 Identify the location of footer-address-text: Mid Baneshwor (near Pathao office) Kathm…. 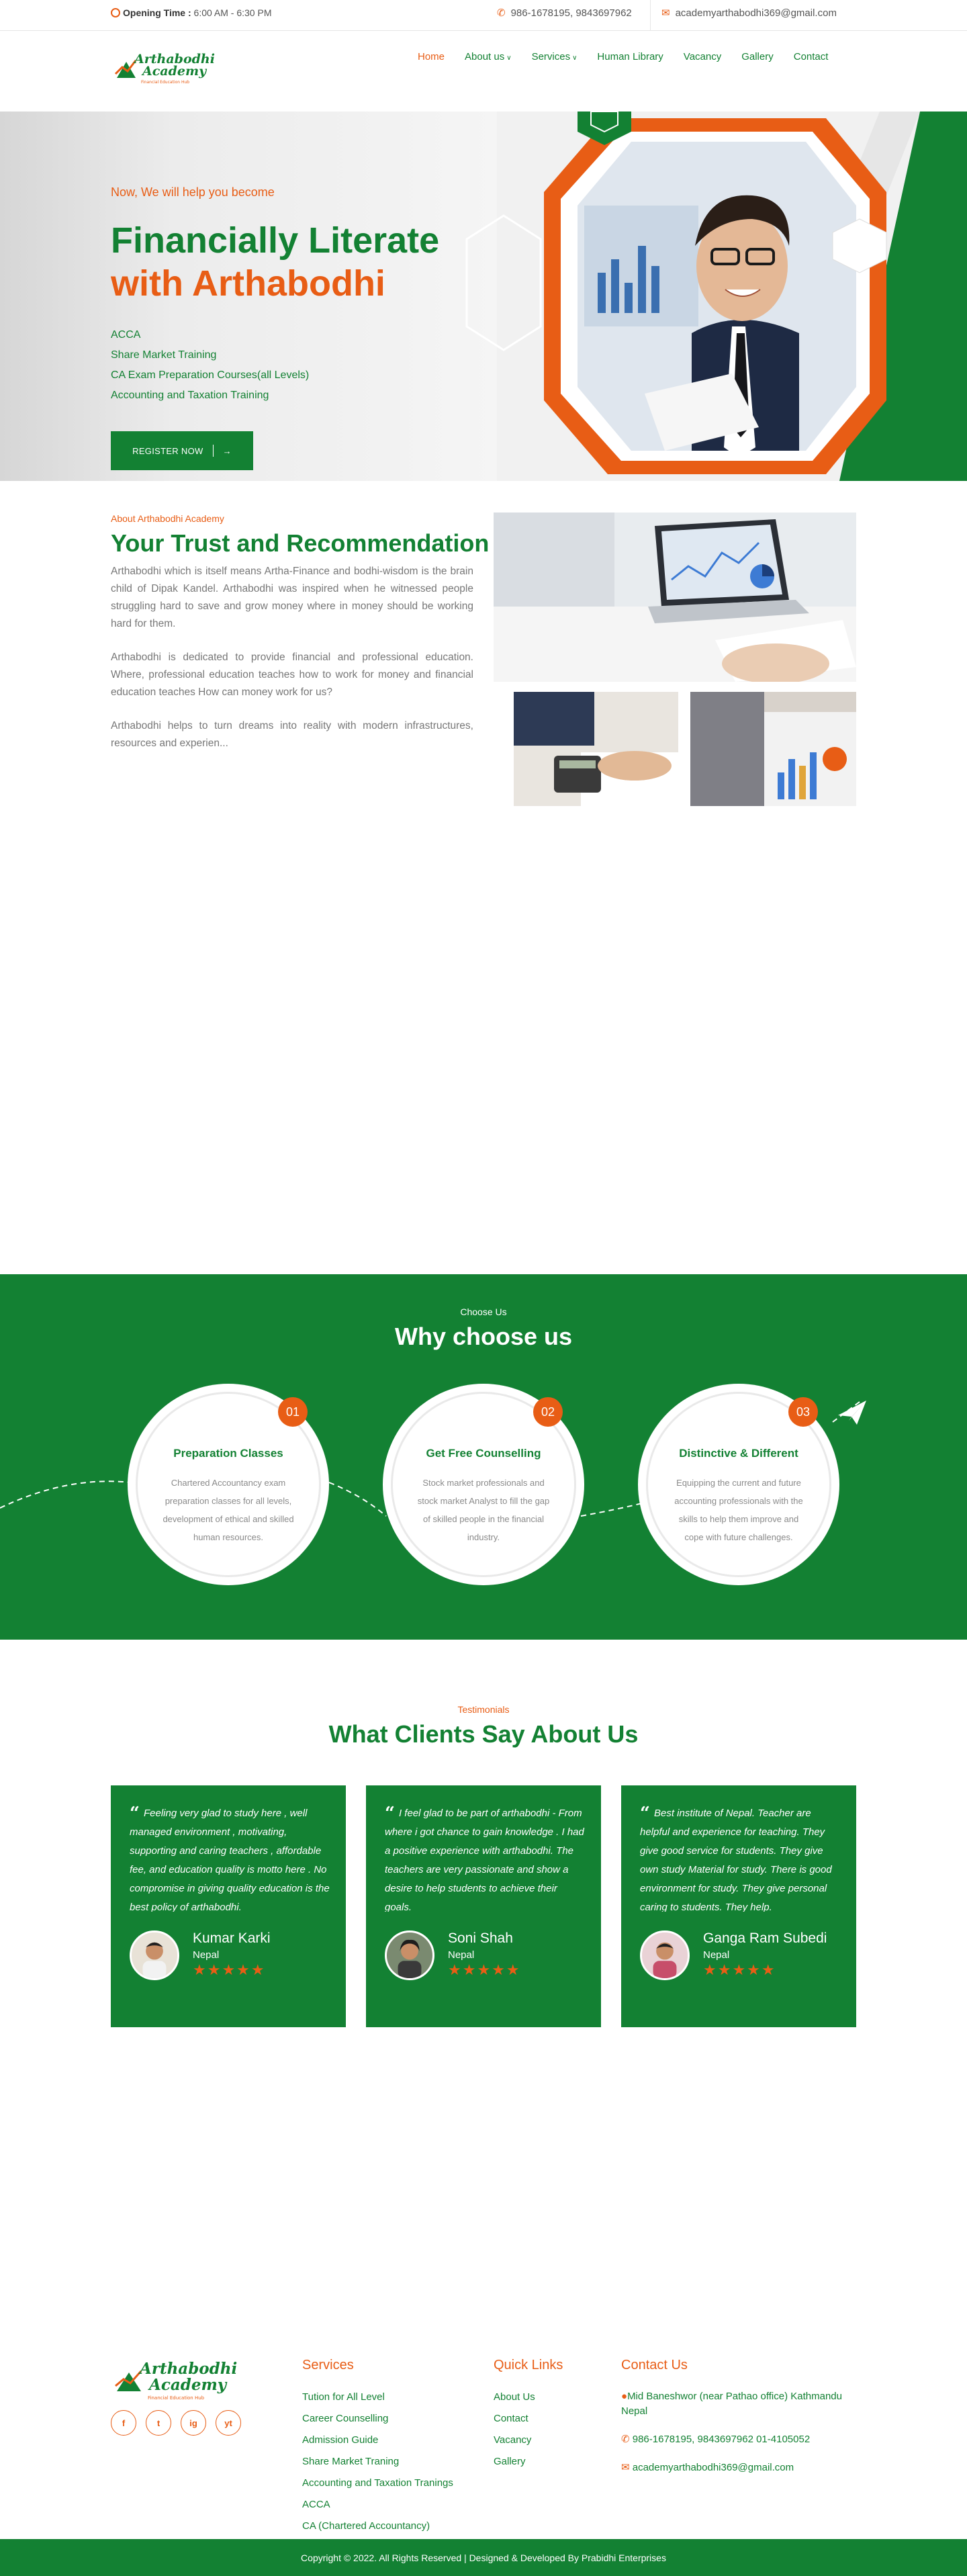
(731, 2404).